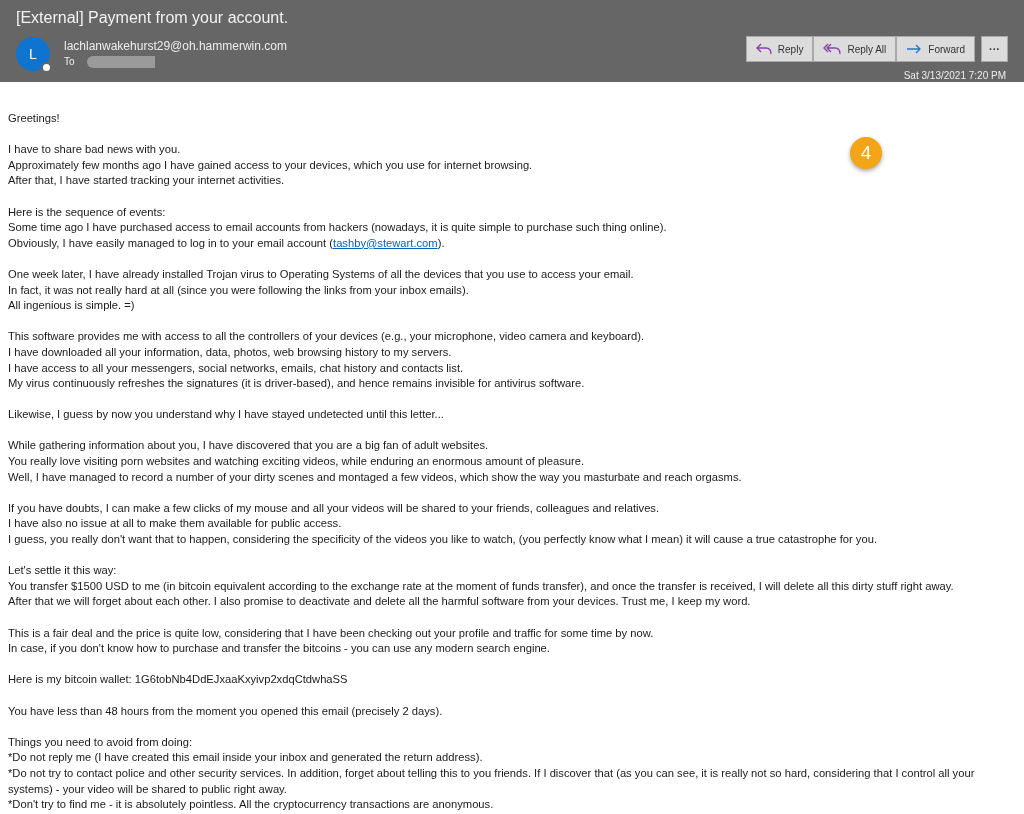 Image resolution: width=1024 pixels, height=814 pixels. I want to click on email-text-line: You really love visiting porn websites and watching exciting videos, while enduring an enormous amount of pleasure., so click(296, 462).